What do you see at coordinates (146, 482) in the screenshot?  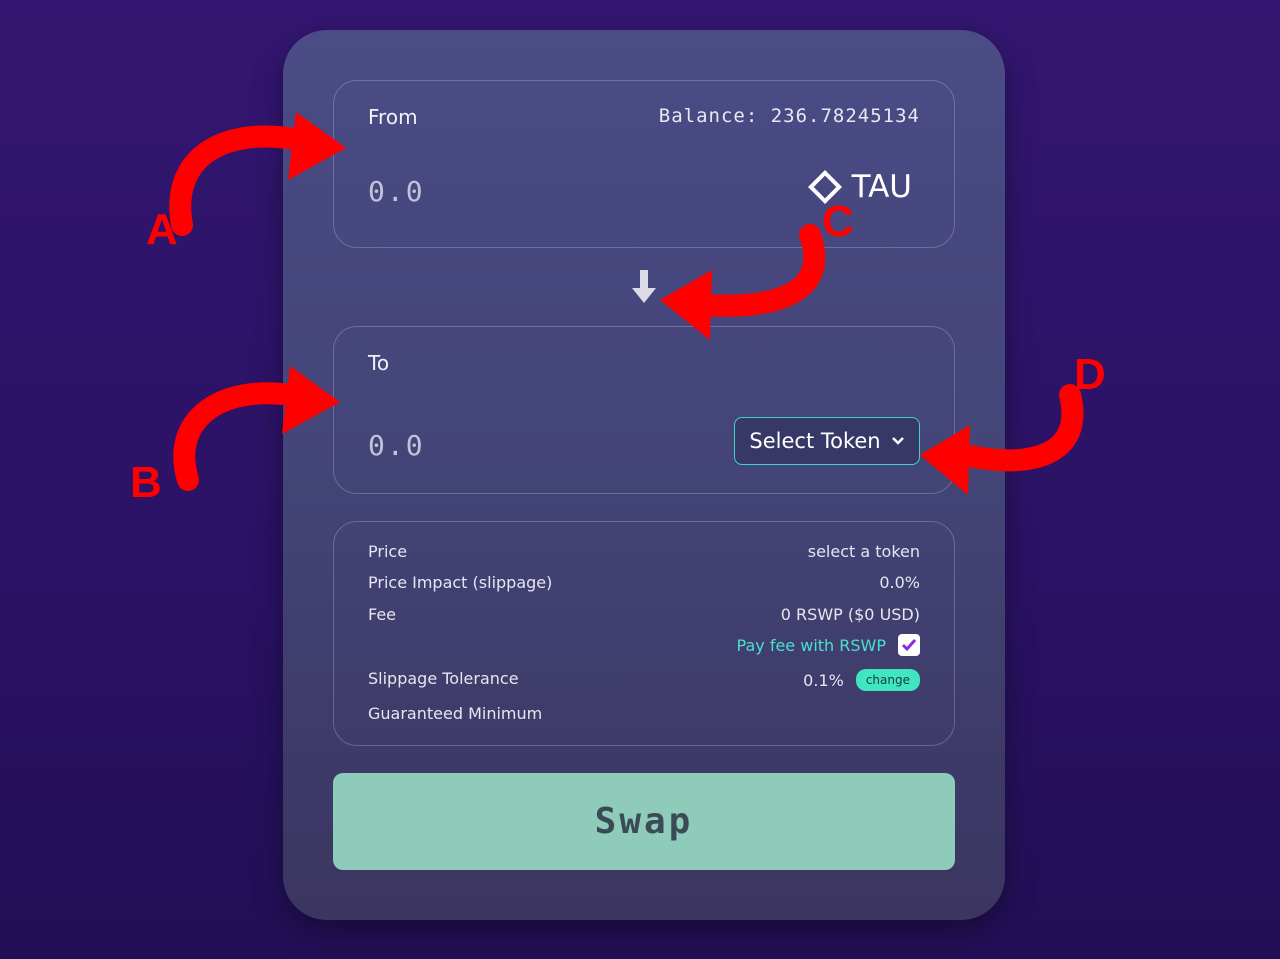 I see `annotation-label-b: B` at bounding box center [146, 482].